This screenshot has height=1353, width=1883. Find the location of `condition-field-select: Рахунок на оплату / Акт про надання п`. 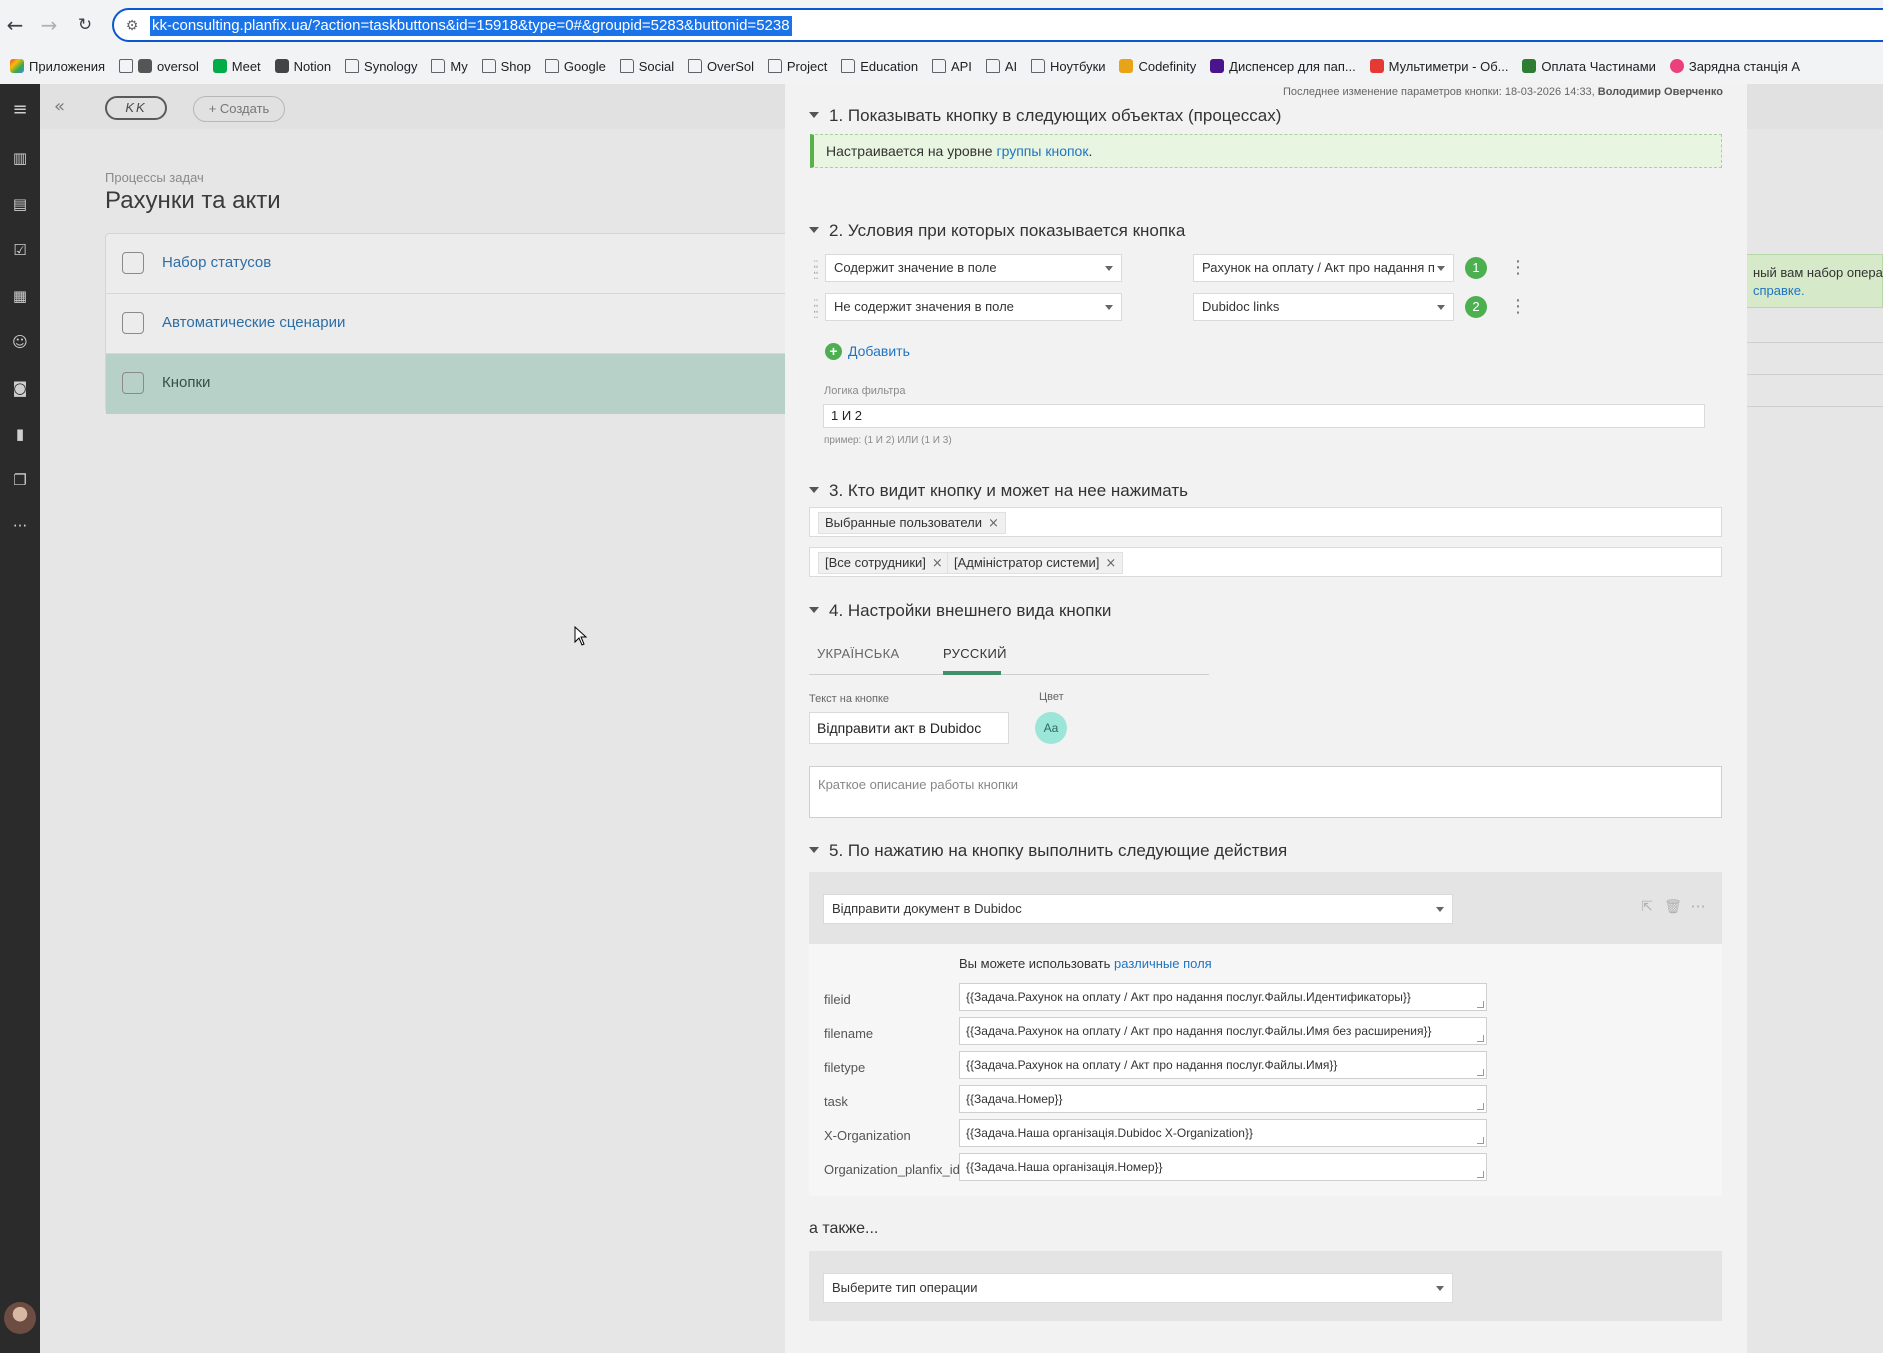

condition-field-select: Рахунок на оплату / Акт про надання п is located at coordinates (1323, 268).